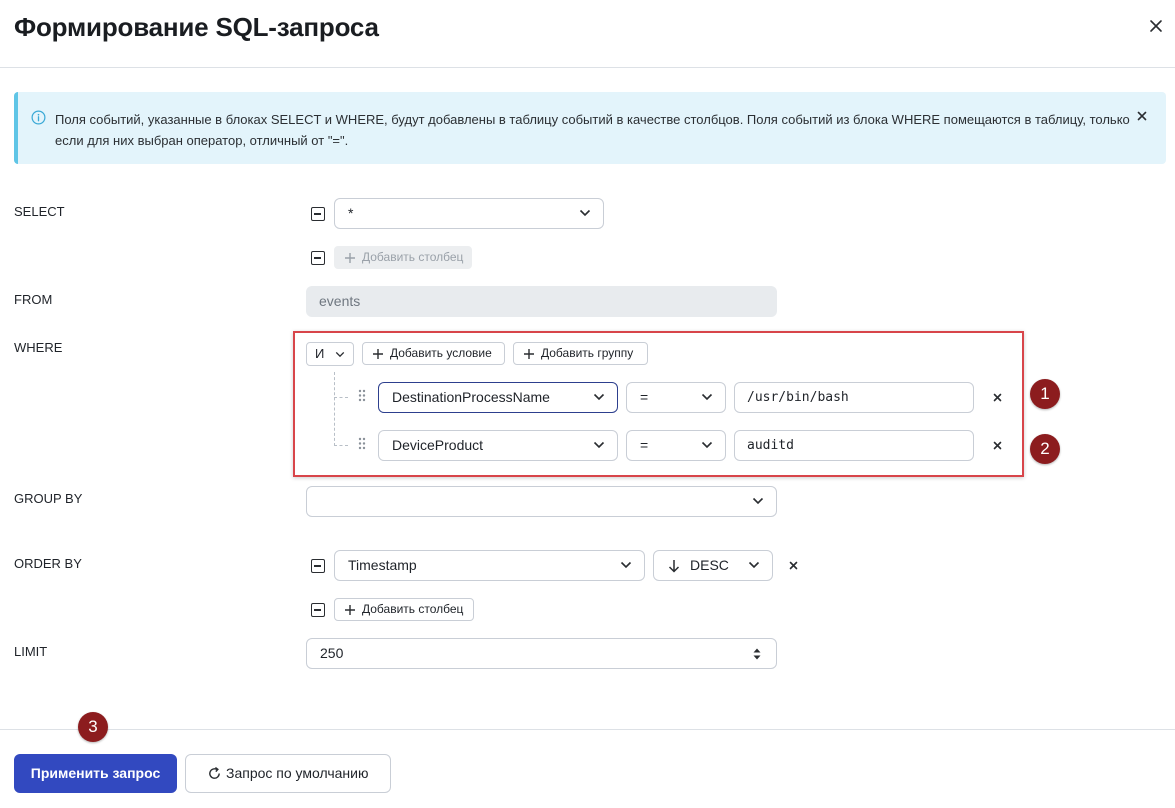  What do you see at coordinates (854, 445) in the screenshot?
I see `condition-value-input: auditd` at bounding box center [854, 445].